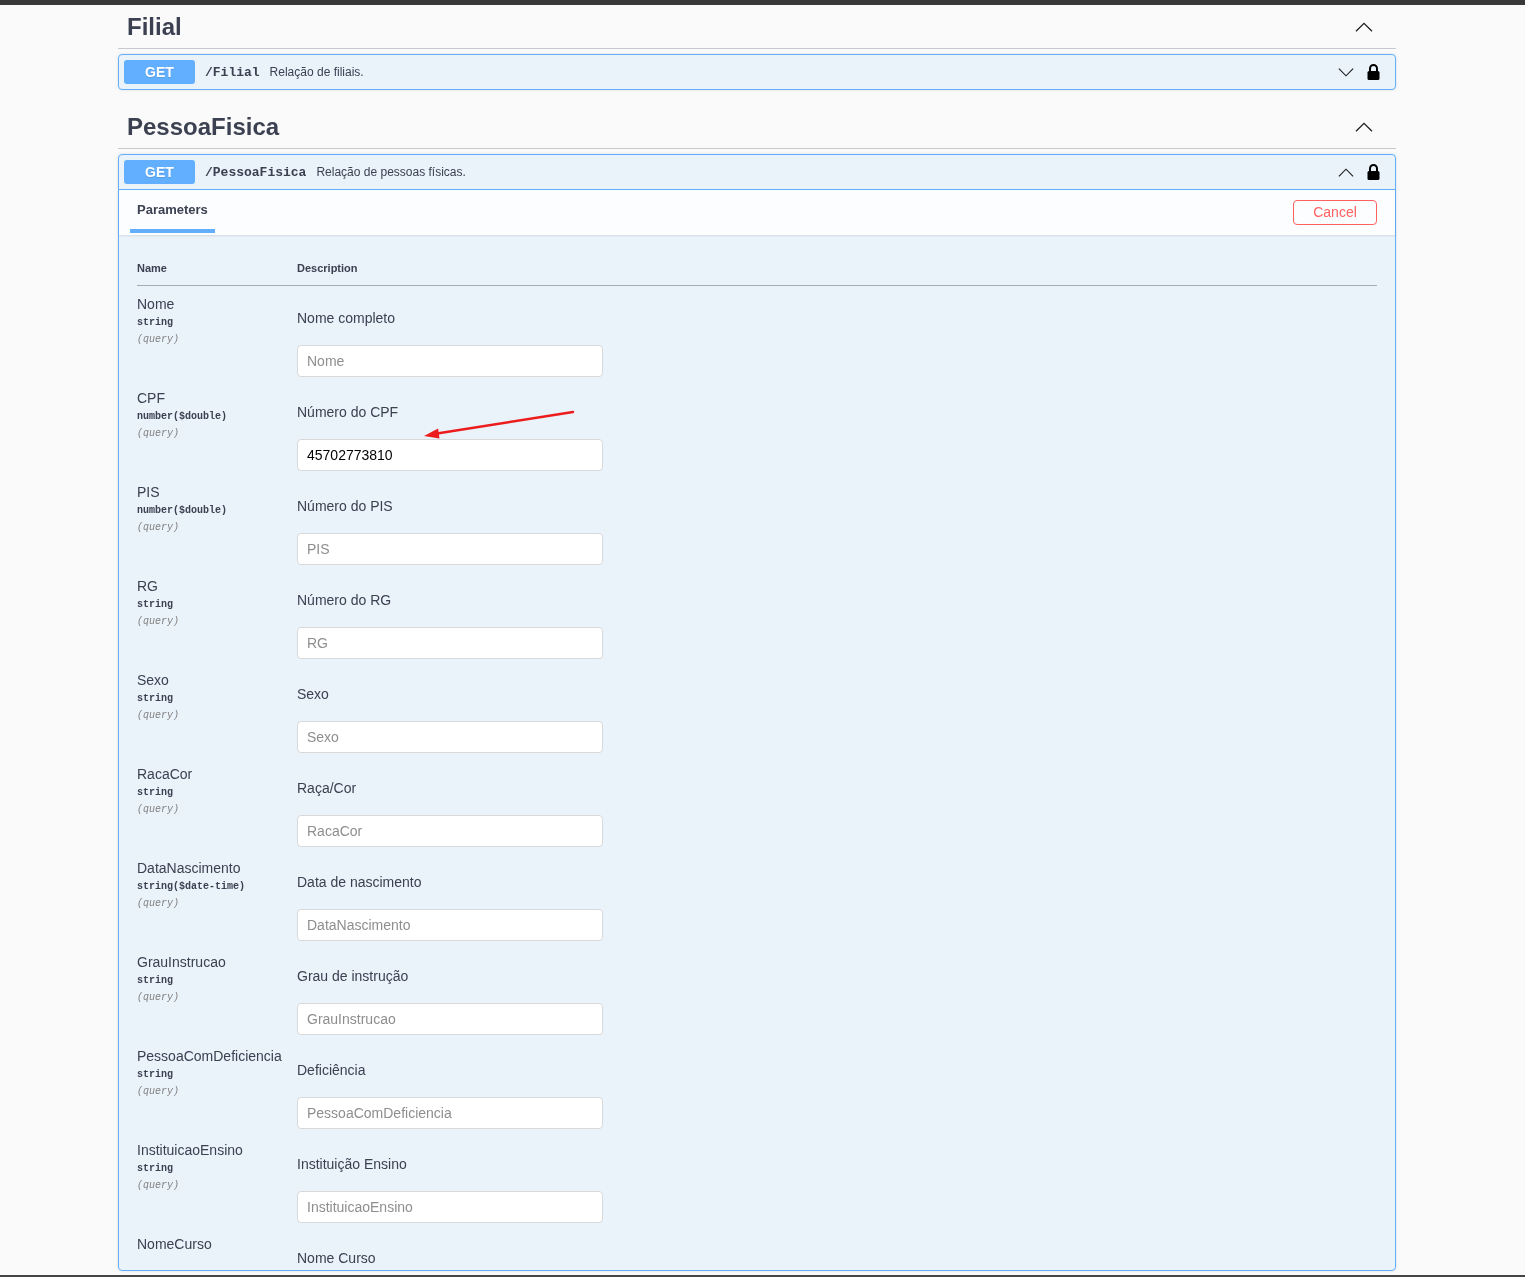 The image size is (1525, 1277). I want to click on parameter-name: DataNascimento, so click(189, 868).